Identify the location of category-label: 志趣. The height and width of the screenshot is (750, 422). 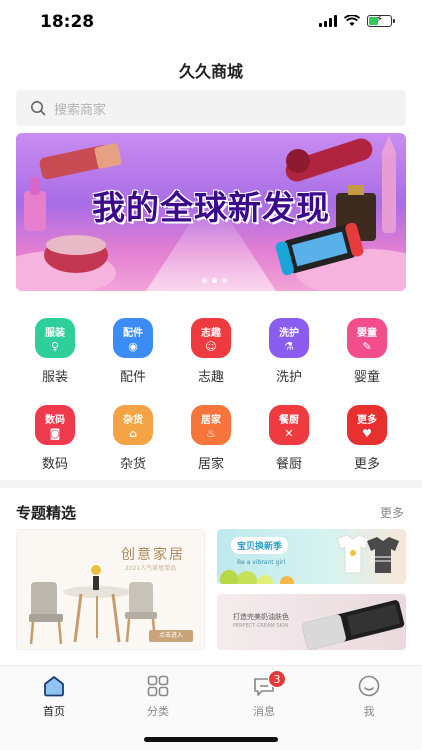
(210, 377).